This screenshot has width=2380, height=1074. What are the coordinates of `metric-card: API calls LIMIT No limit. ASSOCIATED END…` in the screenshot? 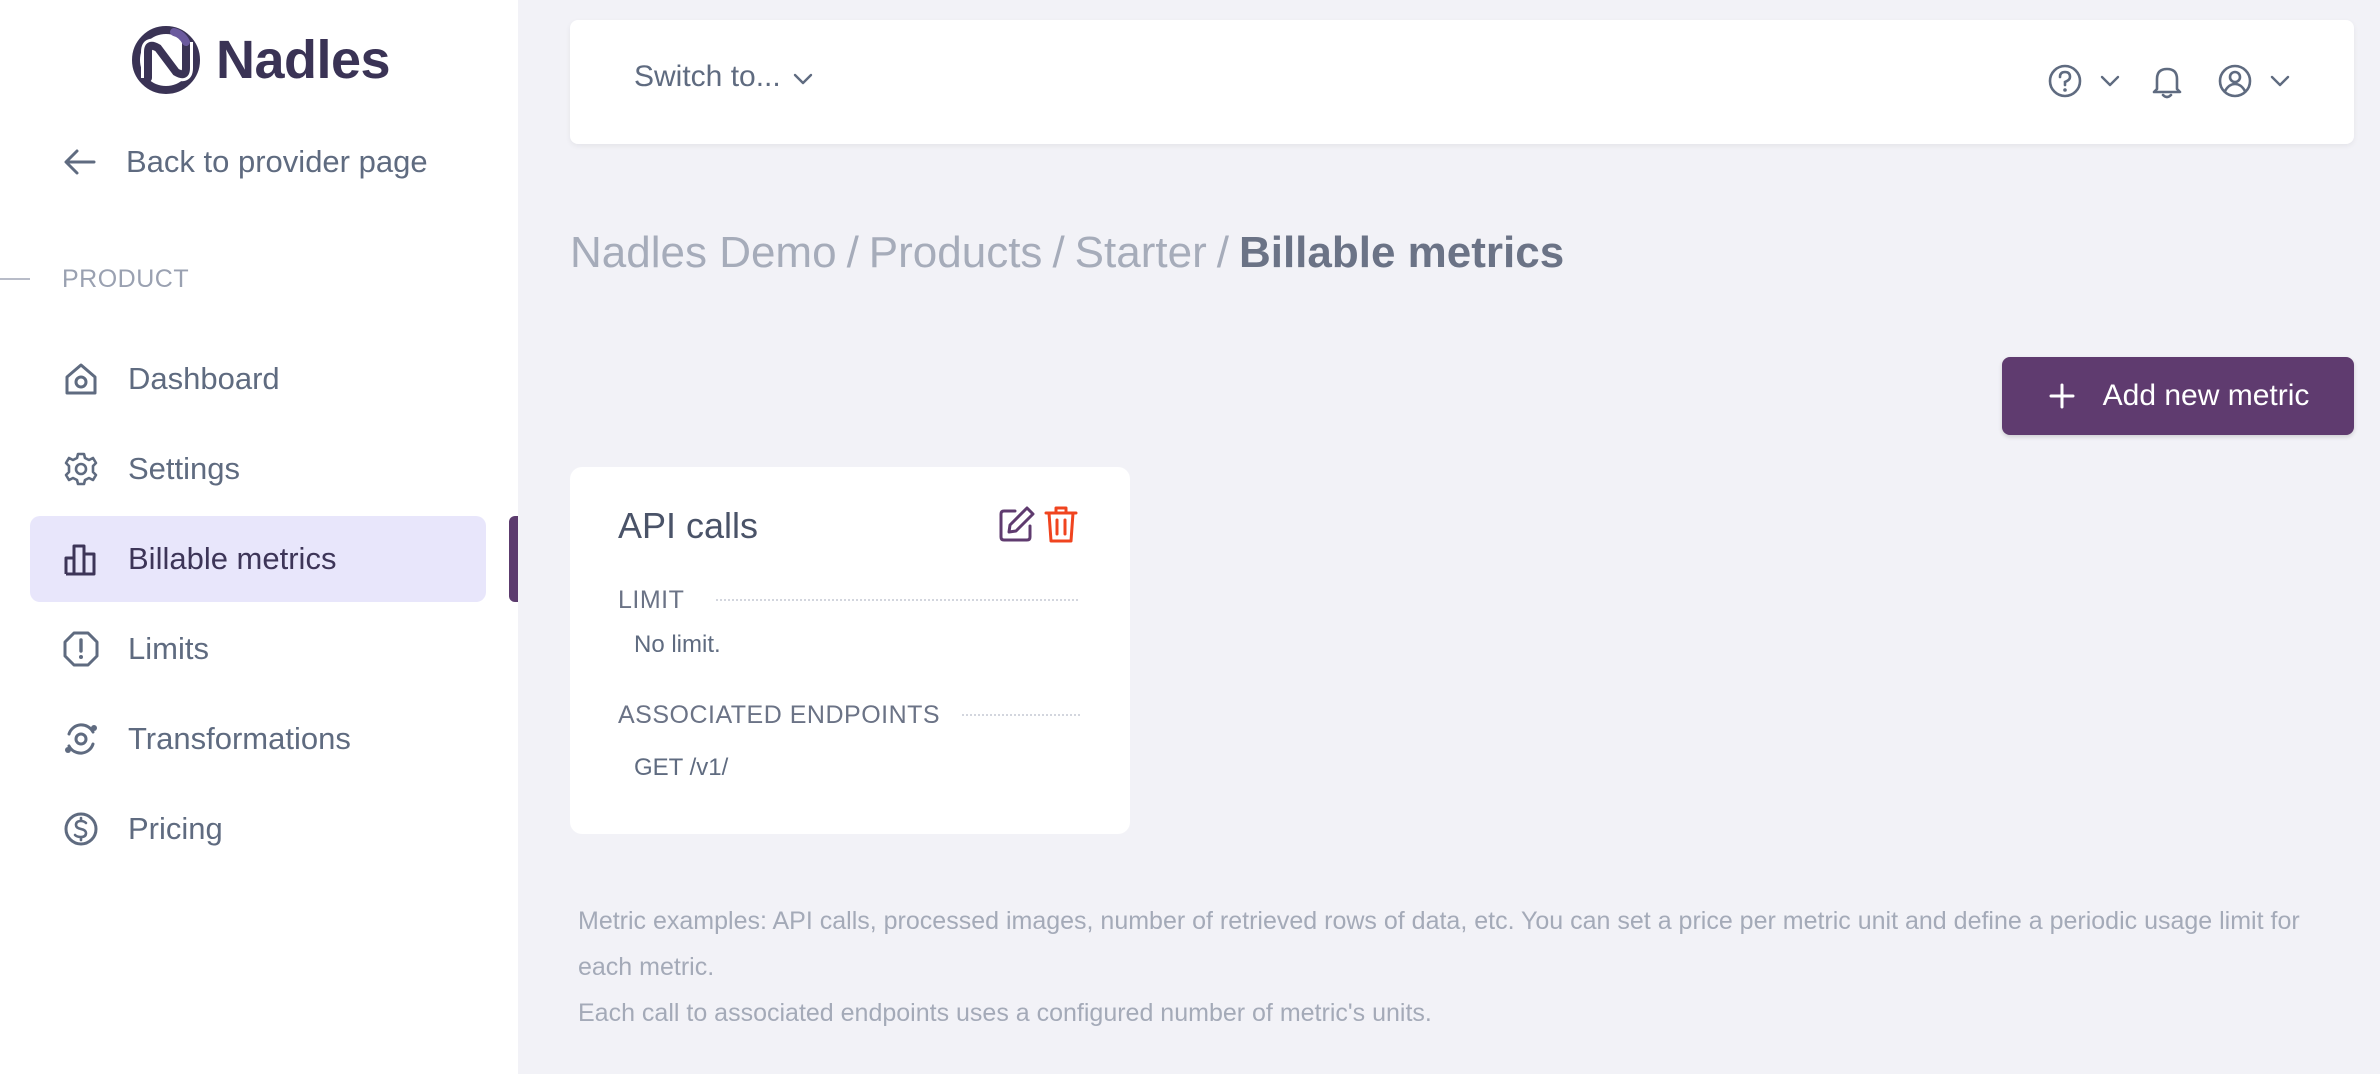 It's located at (850, 650).